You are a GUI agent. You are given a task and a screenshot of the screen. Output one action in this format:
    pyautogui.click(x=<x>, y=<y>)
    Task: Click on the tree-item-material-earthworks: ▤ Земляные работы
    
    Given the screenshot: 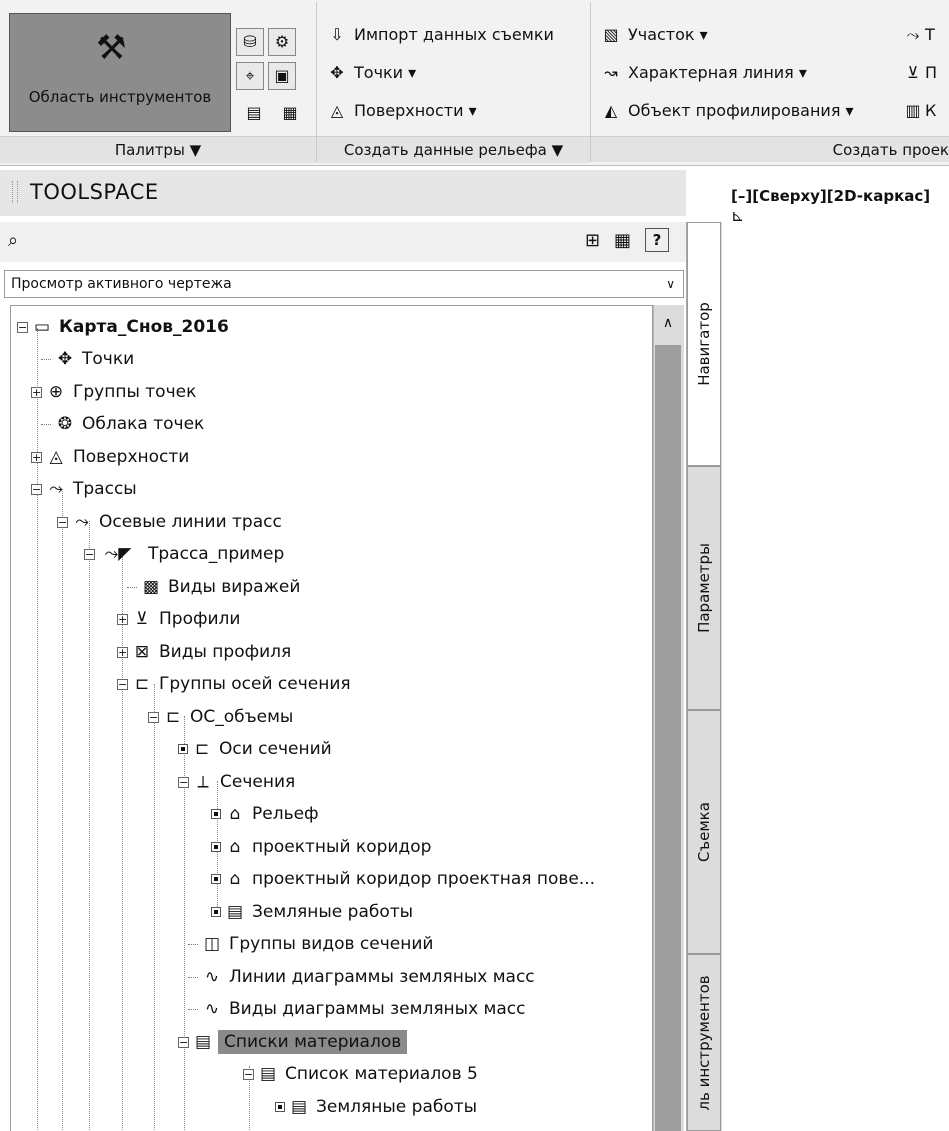 What is the action you would take?
    pyautogui.click(x=376, y=1107)
    